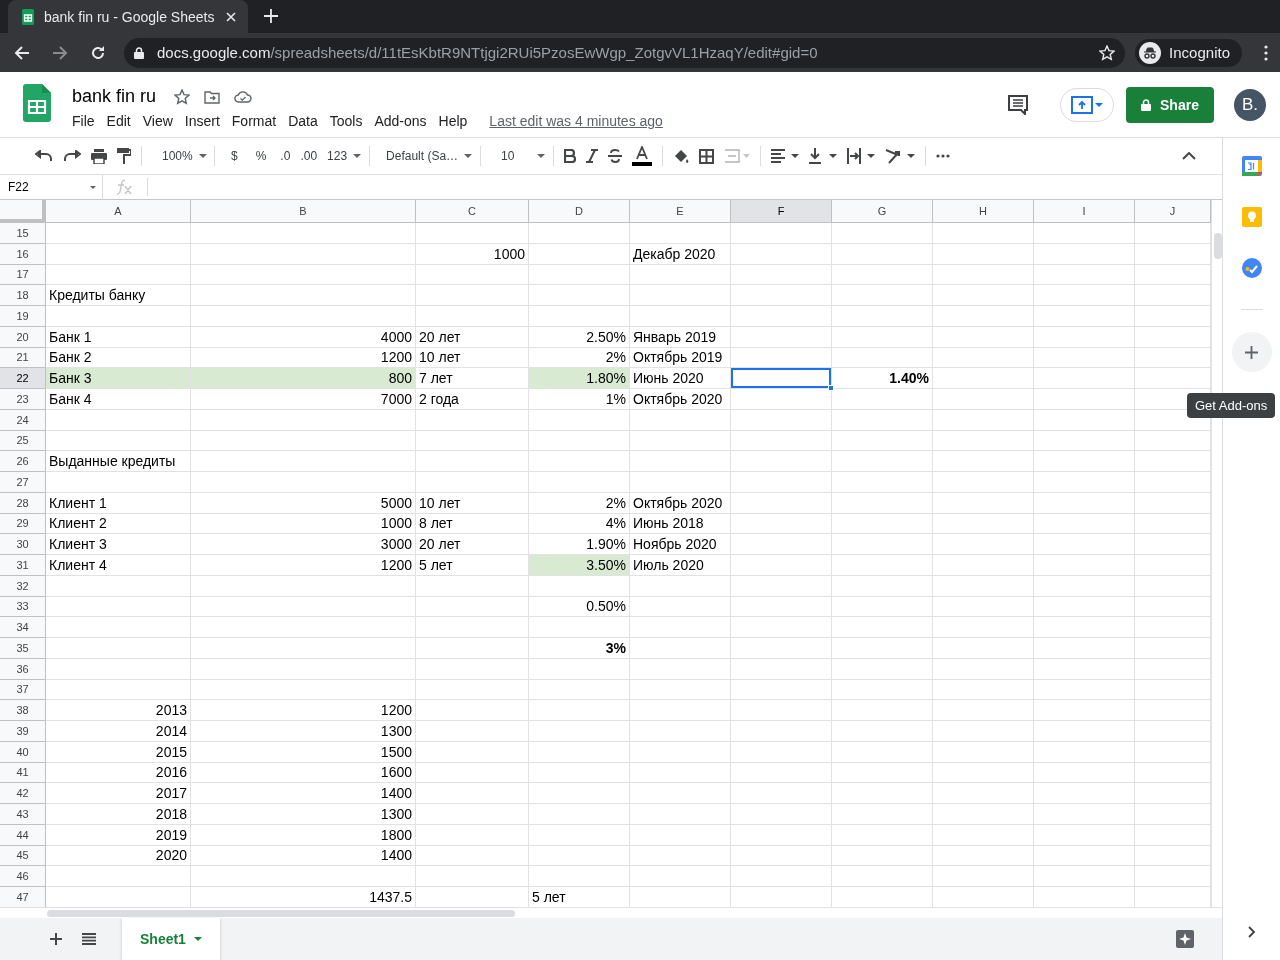 The width and height of the screenshot is (1280, 960). Describe the element at coordinates (882, 211) in the screenshot. I see `column-header: G` at that location.